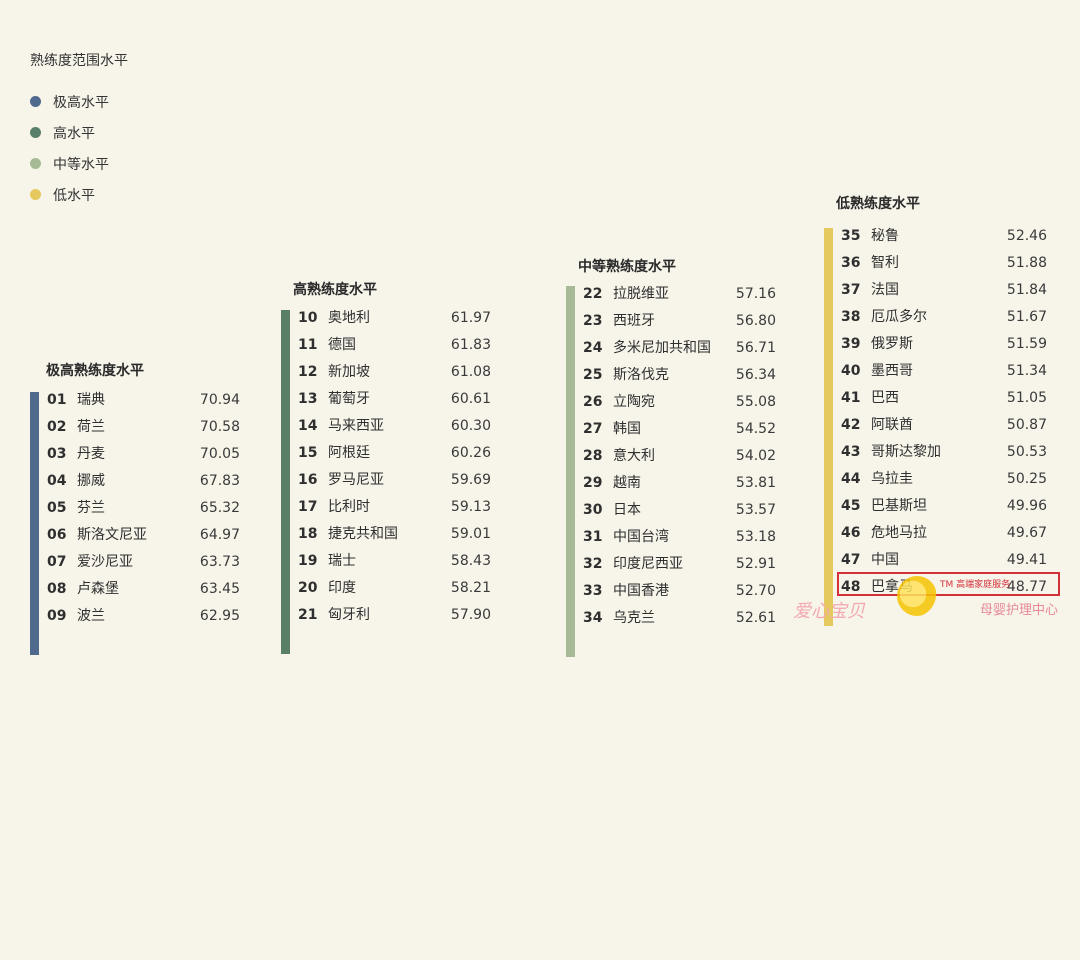 The width and height of the screenshot is (1080, 960). I want to click on country-name: 墨西哥, so click(892, 371).